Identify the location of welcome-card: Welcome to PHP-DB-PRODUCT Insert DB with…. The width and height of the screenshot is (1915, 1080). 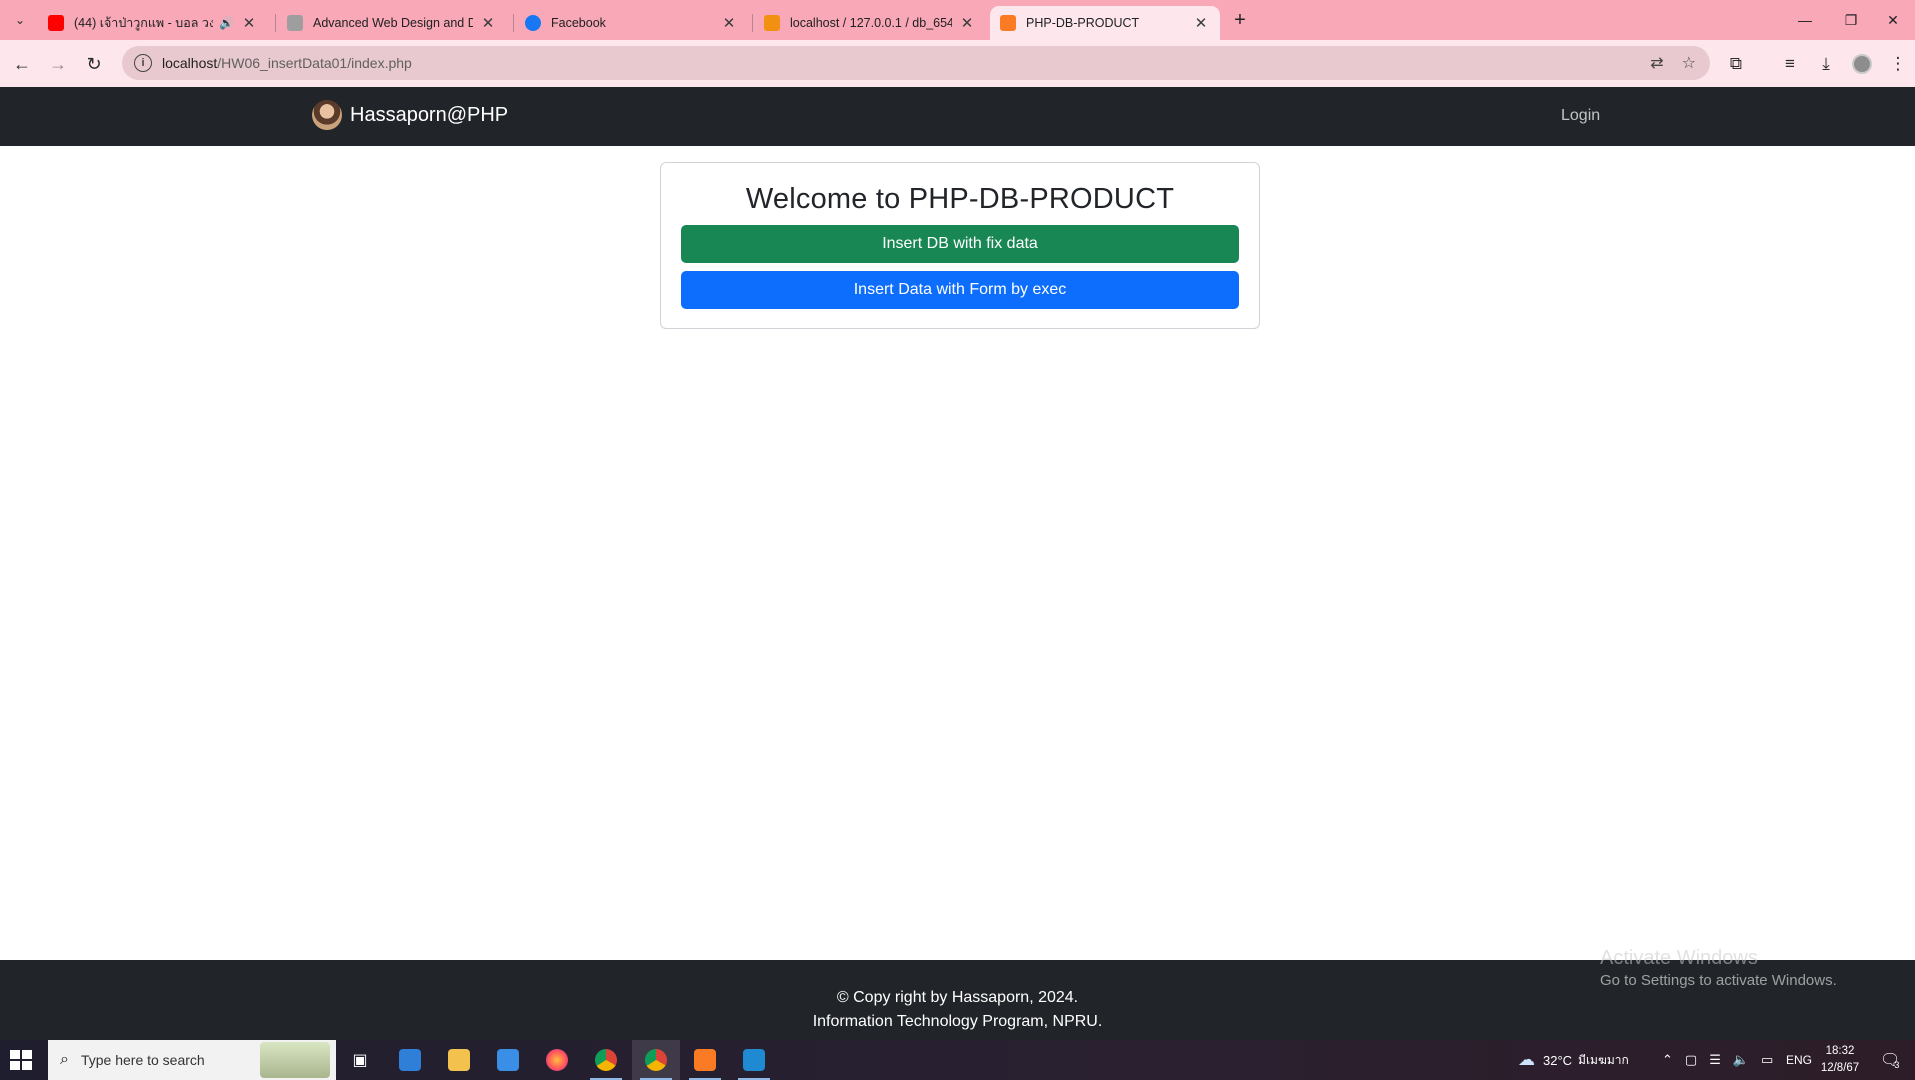
(960, 245).